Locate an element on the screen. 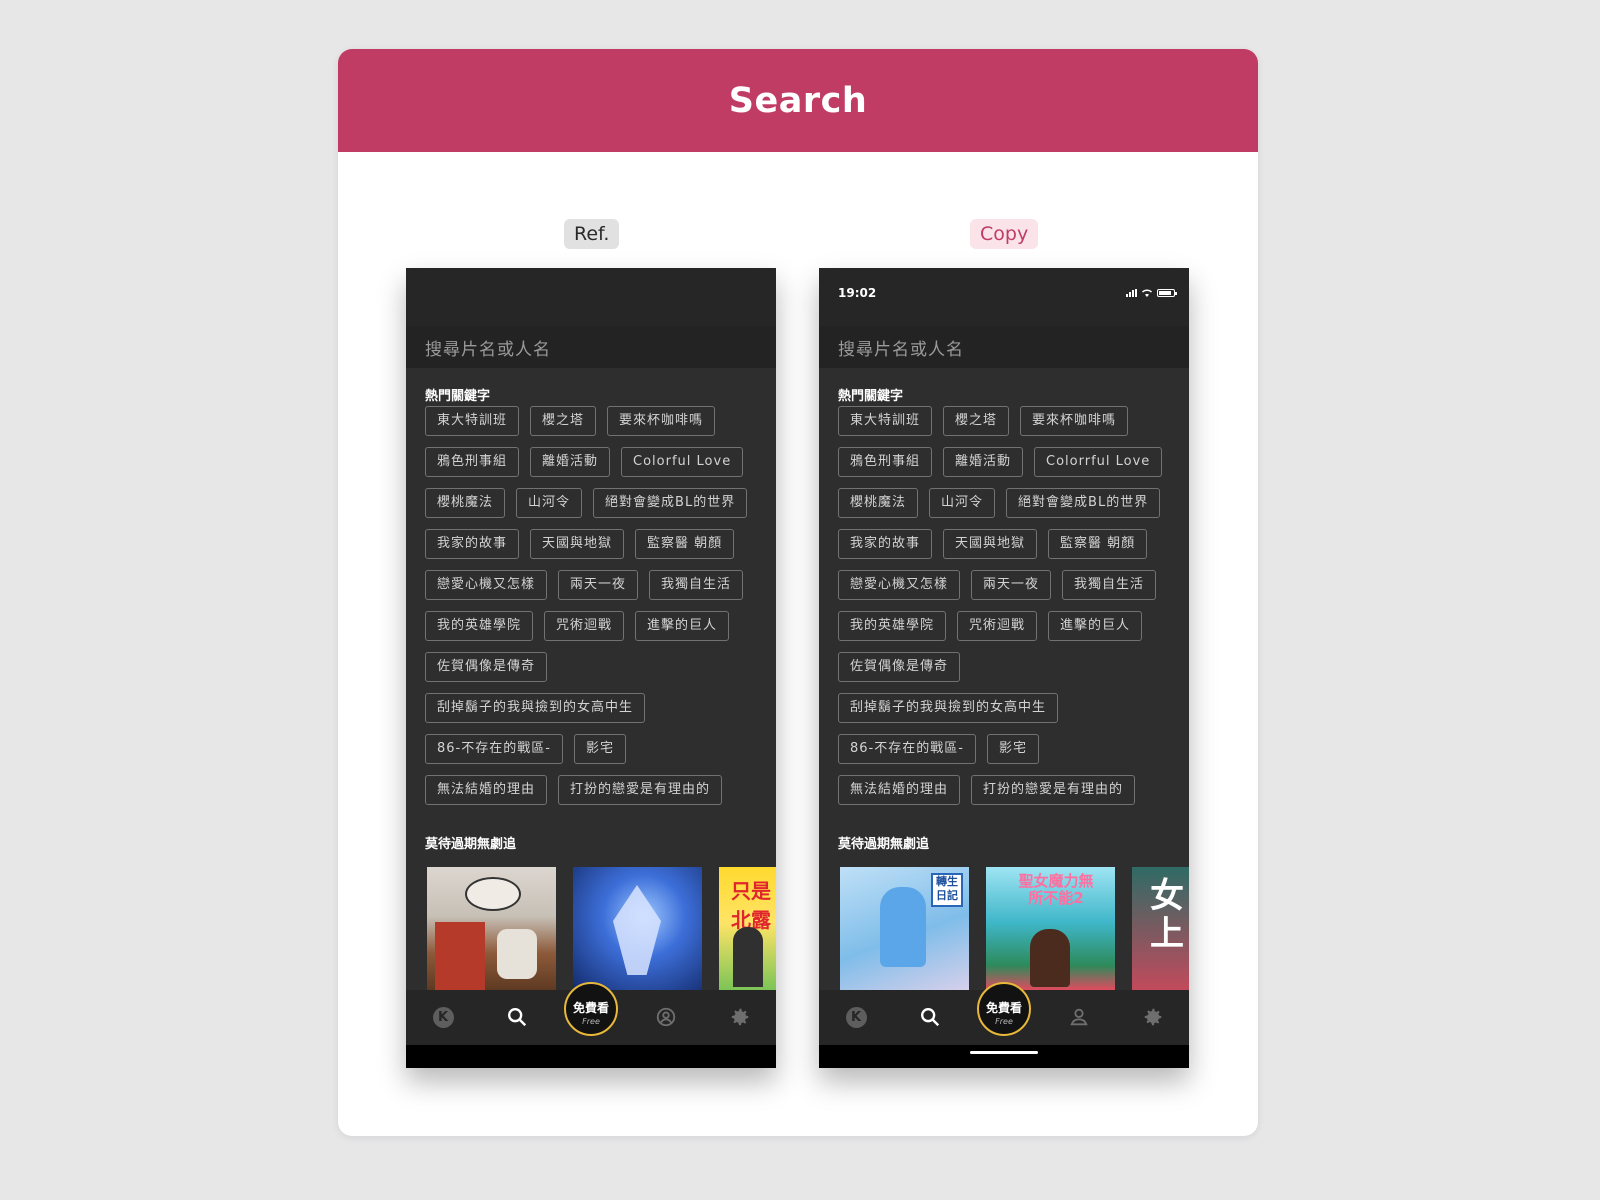 This screenshot has width=1600, height=1200. free-watch-sublabel: Free is located at coordinates (591, 1021).